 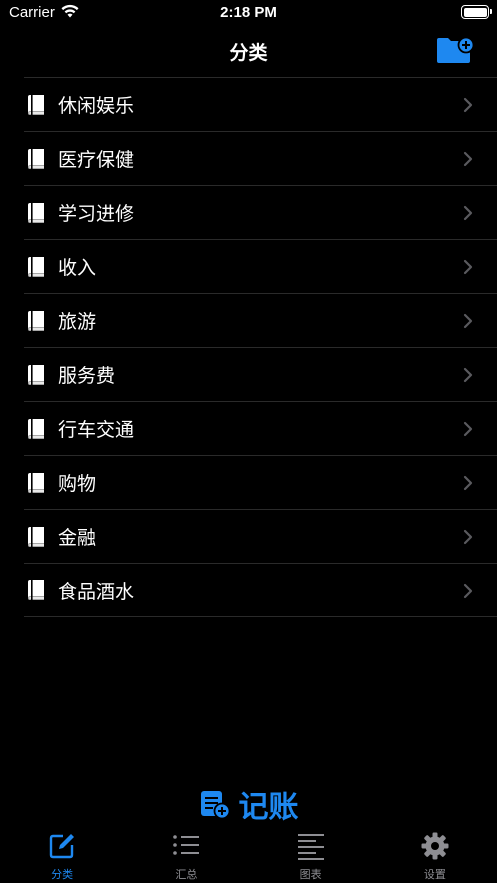 What do you see at coordinates (310, 847) in the screenshot?
I see `text-align-icon` at bounding box center [310, 847].